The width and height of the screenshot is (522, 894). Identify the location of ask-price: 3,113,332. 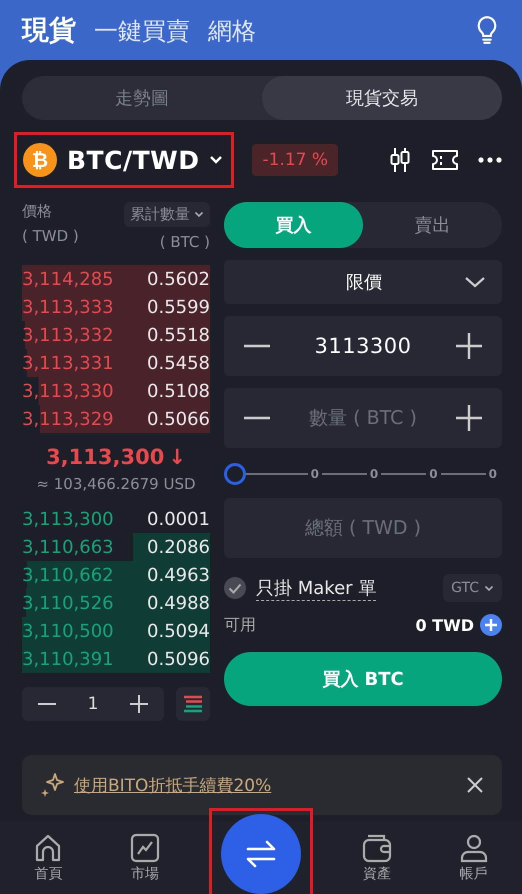
(68, 335).